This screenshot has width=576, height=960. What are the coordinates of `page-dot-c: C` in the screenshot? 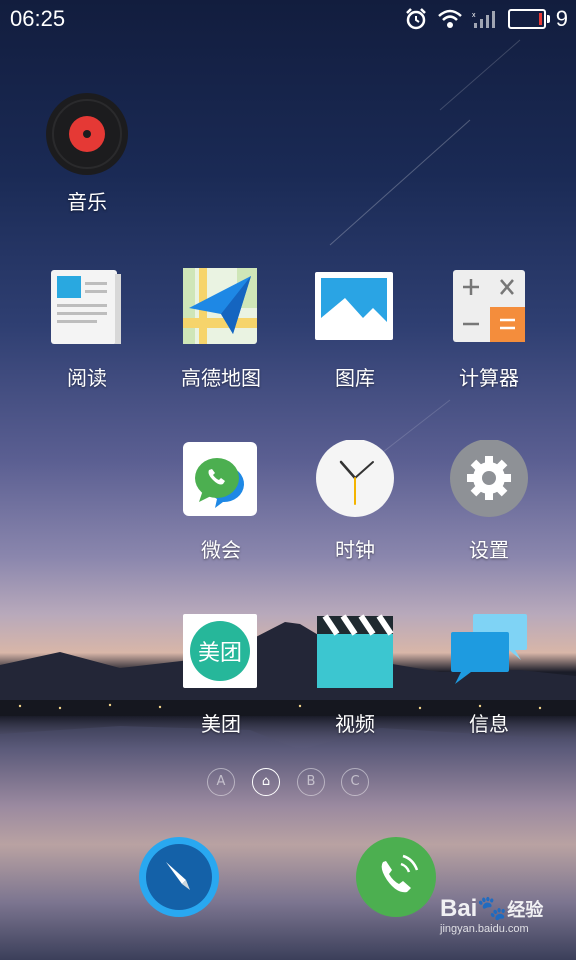 It's located at (355, 782).